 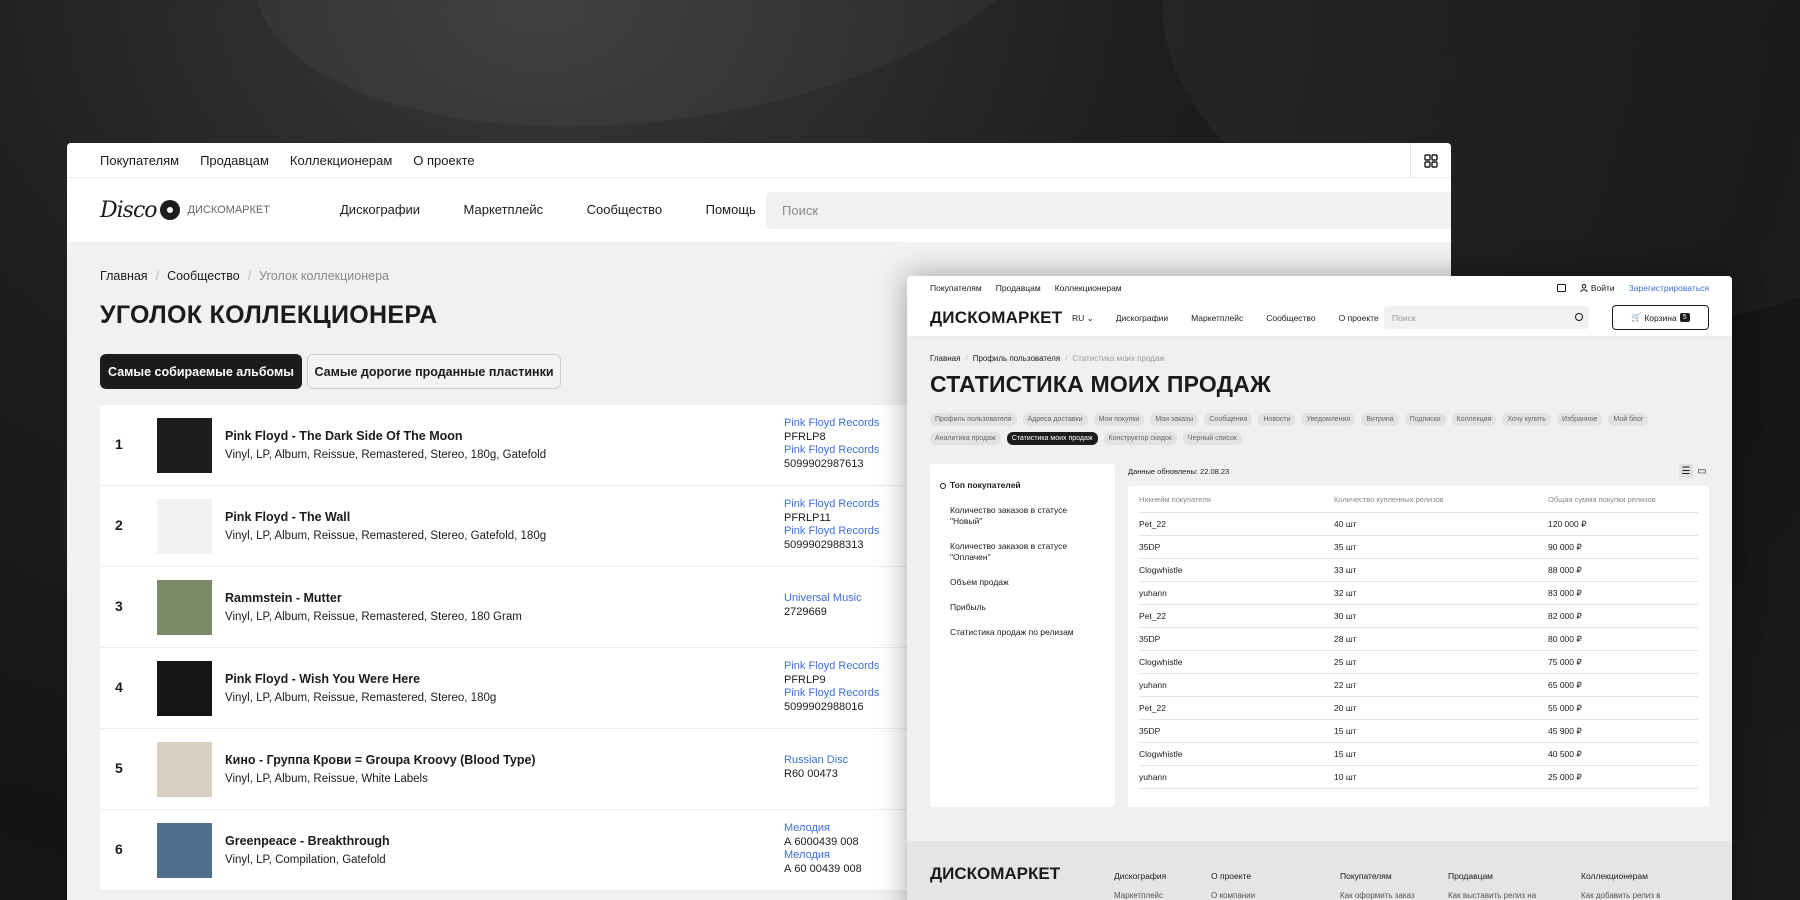 What do you see at coordinates (1492, 893) in the screenshot?
I see `footer-link: Как выставить релиз на` at bounding box center [1492, 893].